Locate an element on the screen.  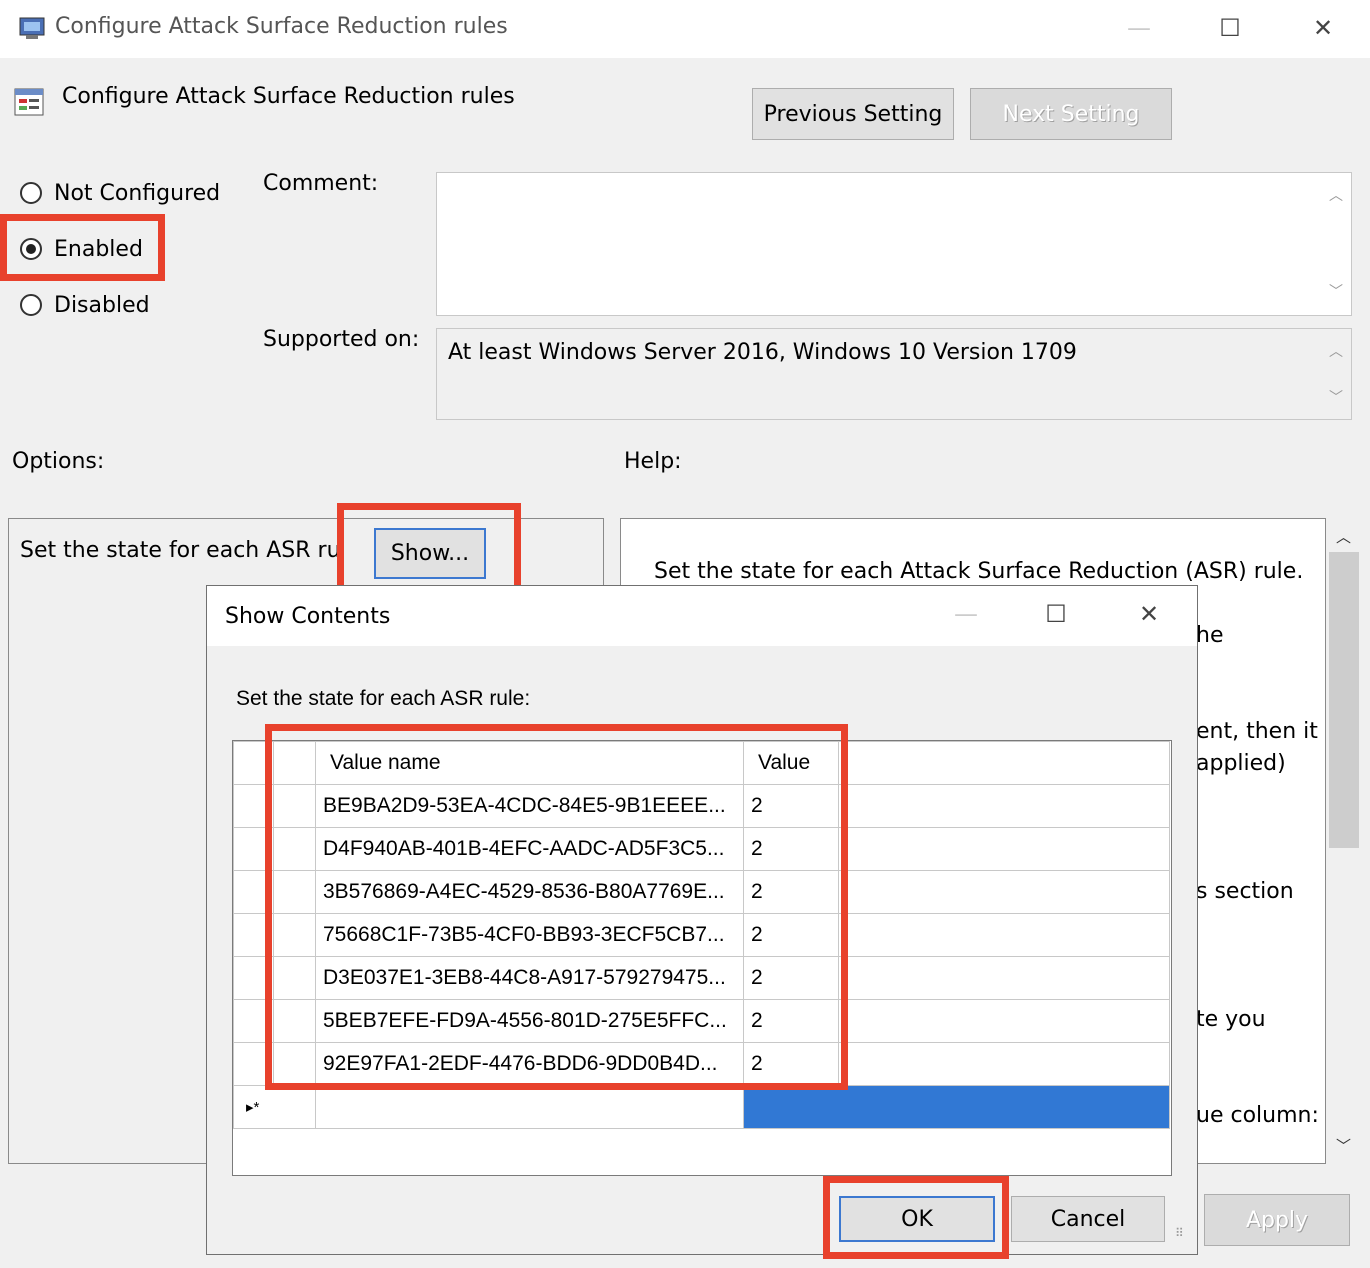
setting-title: Configure Attack Surface Reduction rules is located at coordinates (288, 96).